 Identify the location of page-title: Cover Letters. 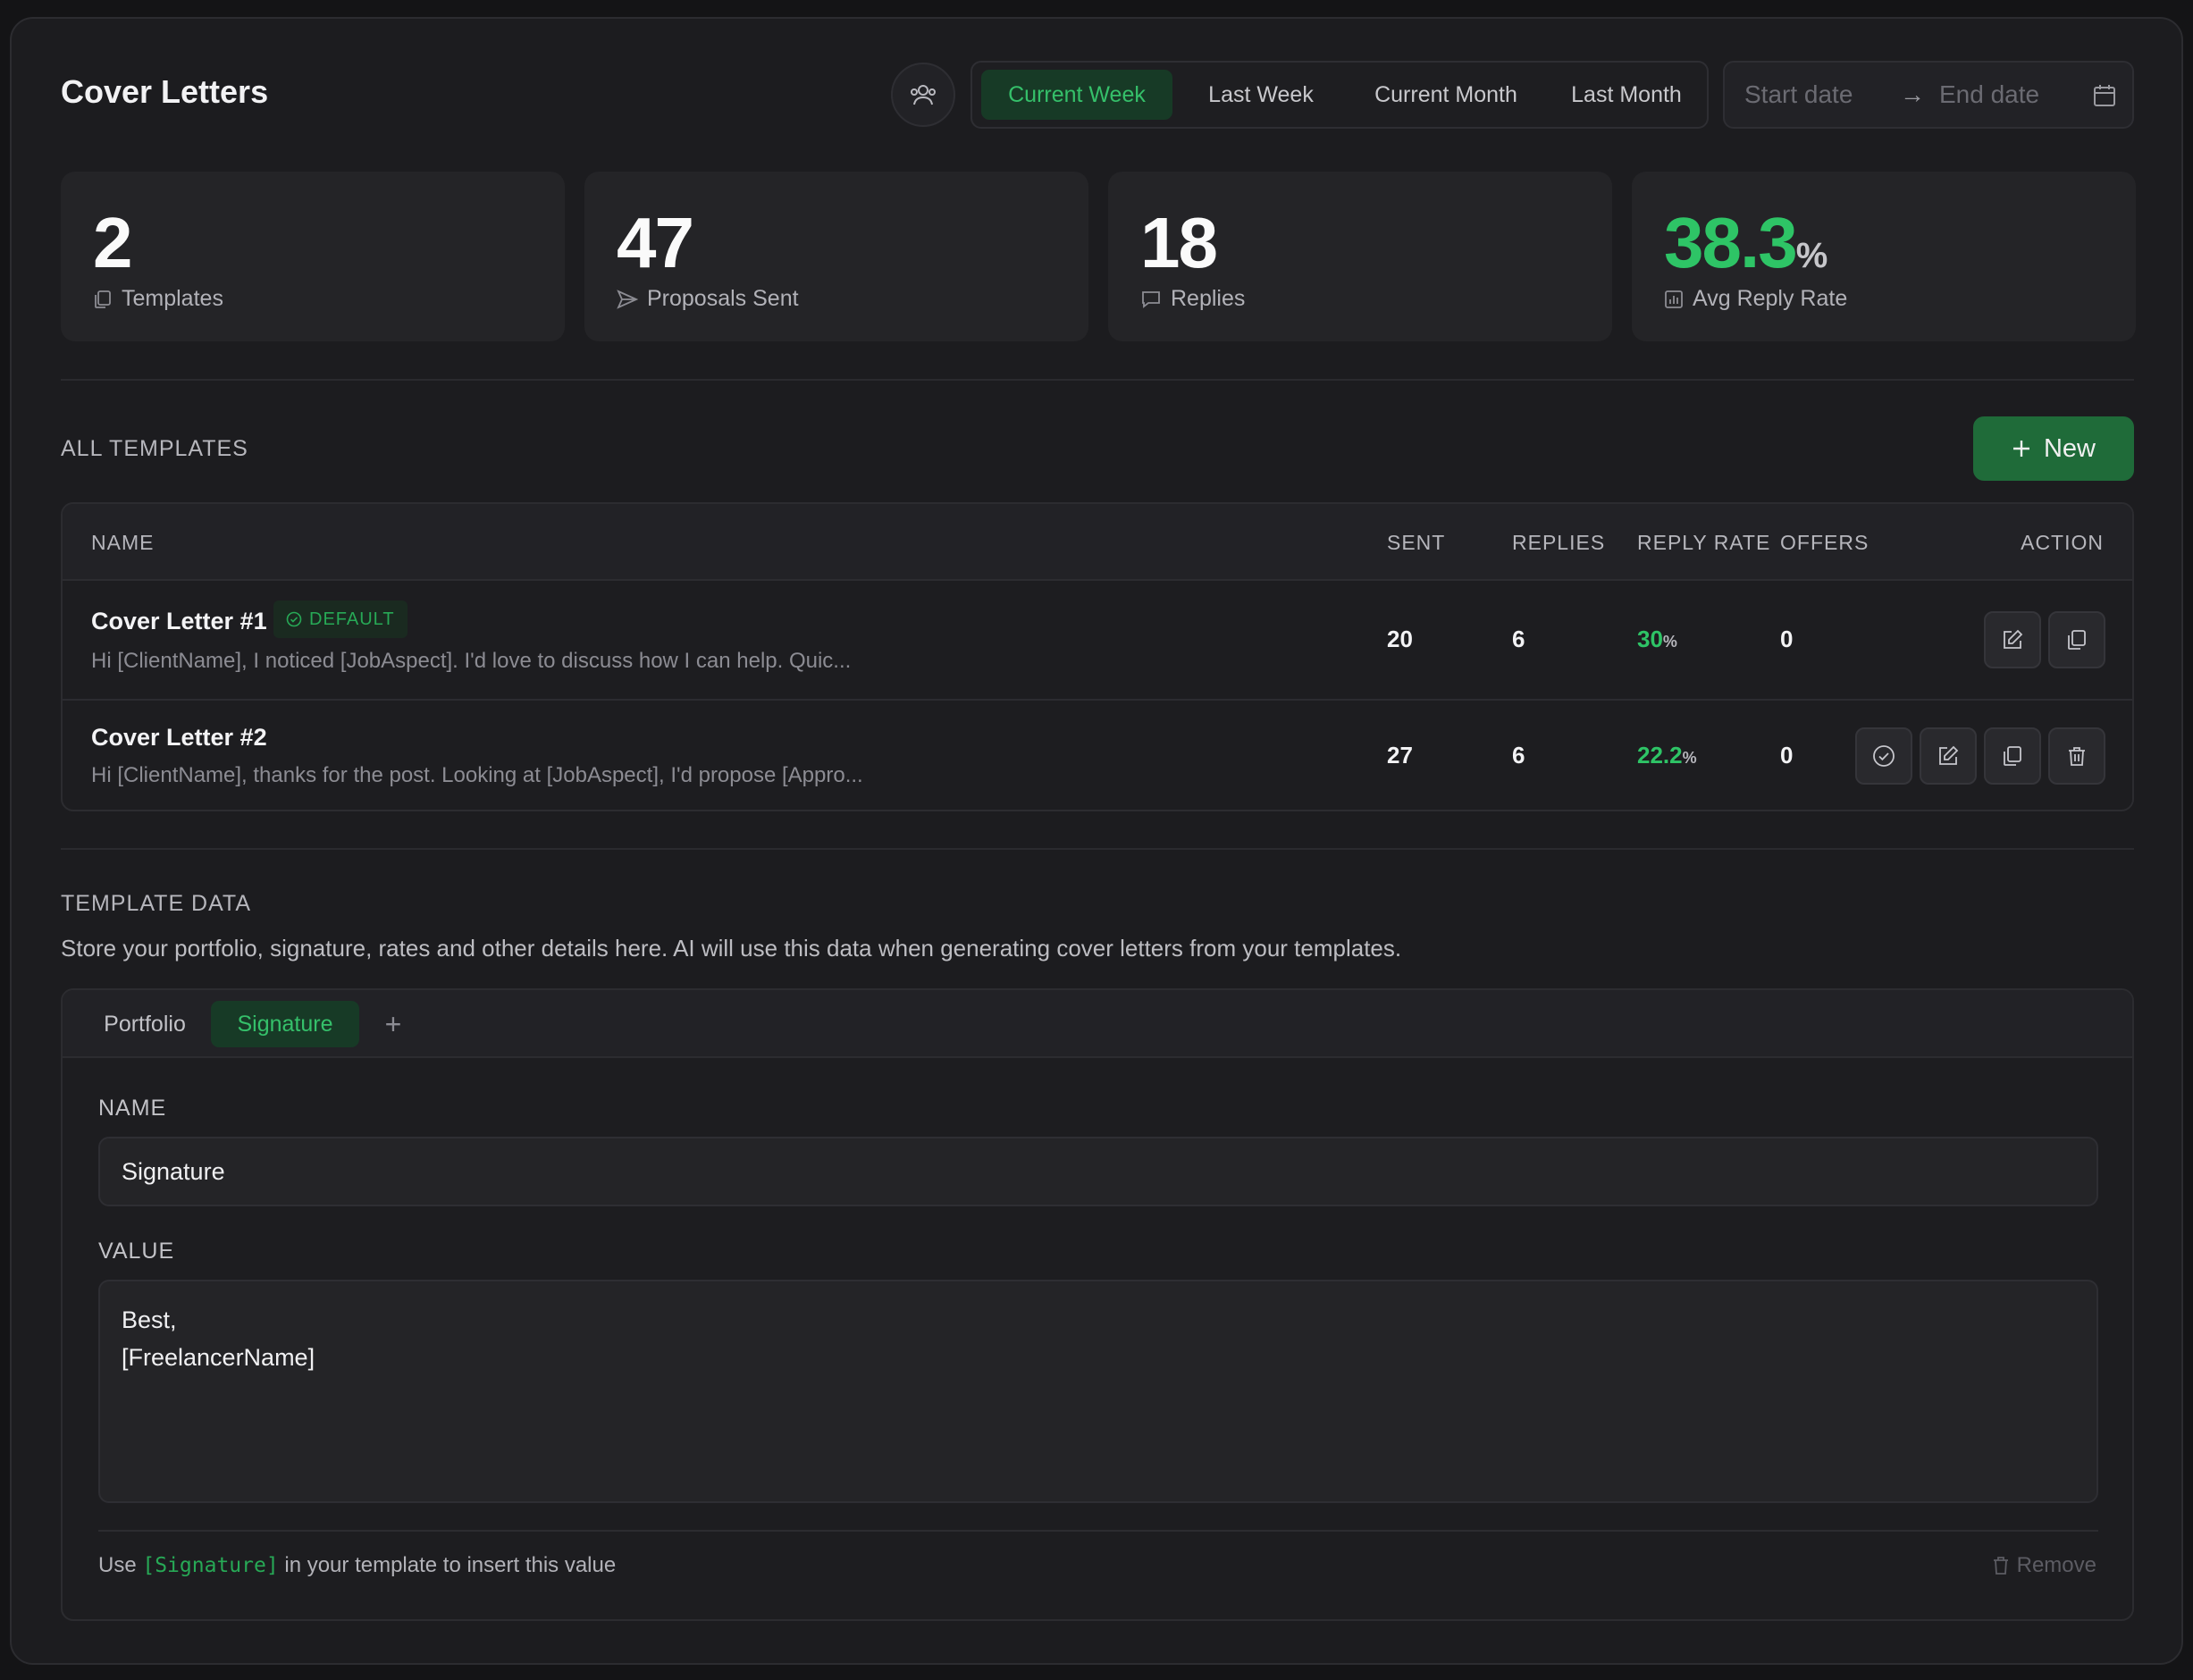
(165, 91).